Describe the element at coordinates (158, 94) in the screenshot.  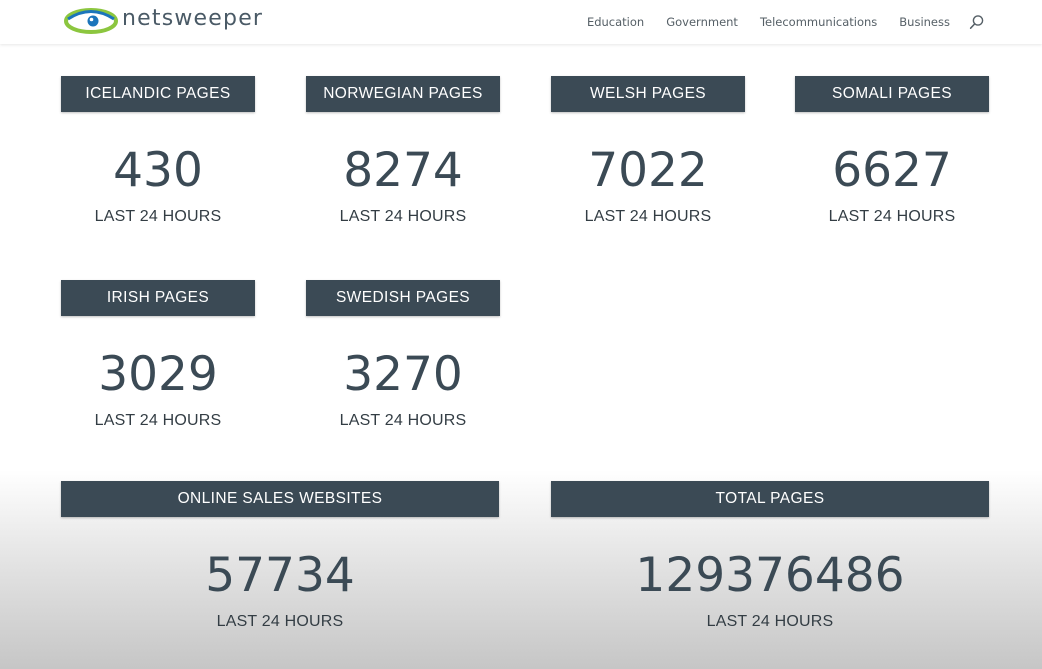
I see `stat-card-title: ICELANDIC PAGES` at that location.